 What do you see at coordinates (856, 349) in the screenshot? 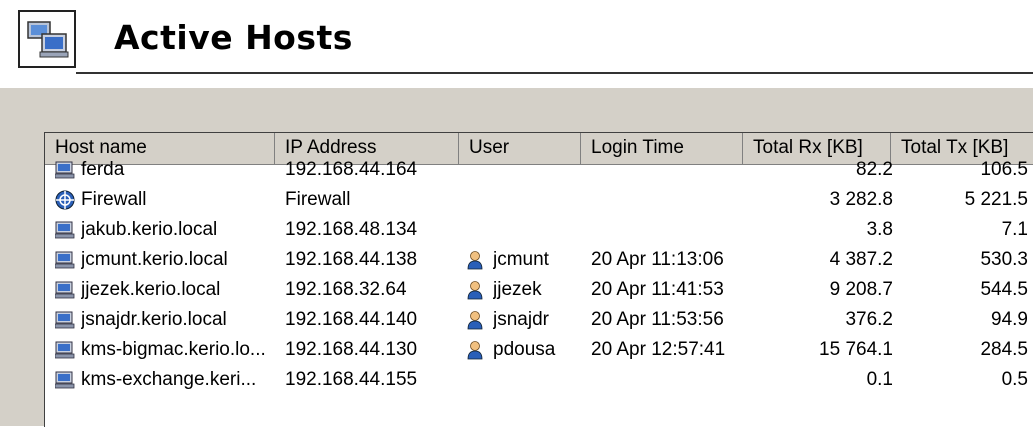
I see `total-rx-cell: 15 764.1` at bounding box center [856, 349].